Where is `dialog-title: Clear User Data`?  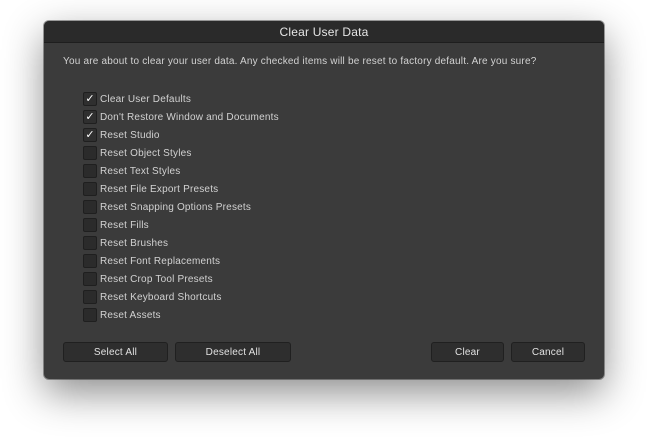 dialog-title: Clear User Data is located at coordinates (324, 31).